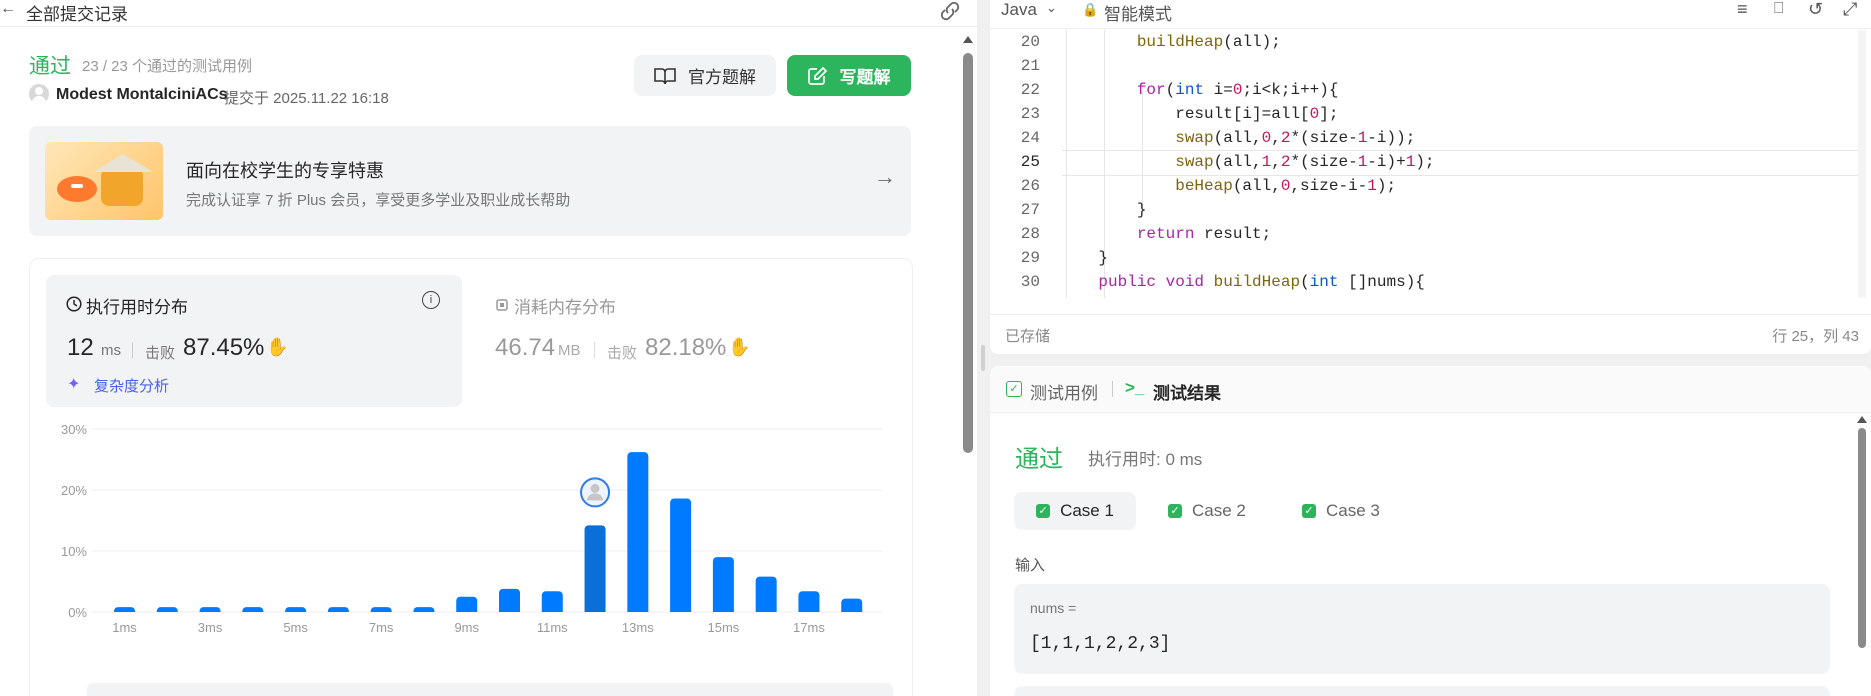  Describe the element at coordinates (39, 94) in the screenshot. I see `avatar` at that location.